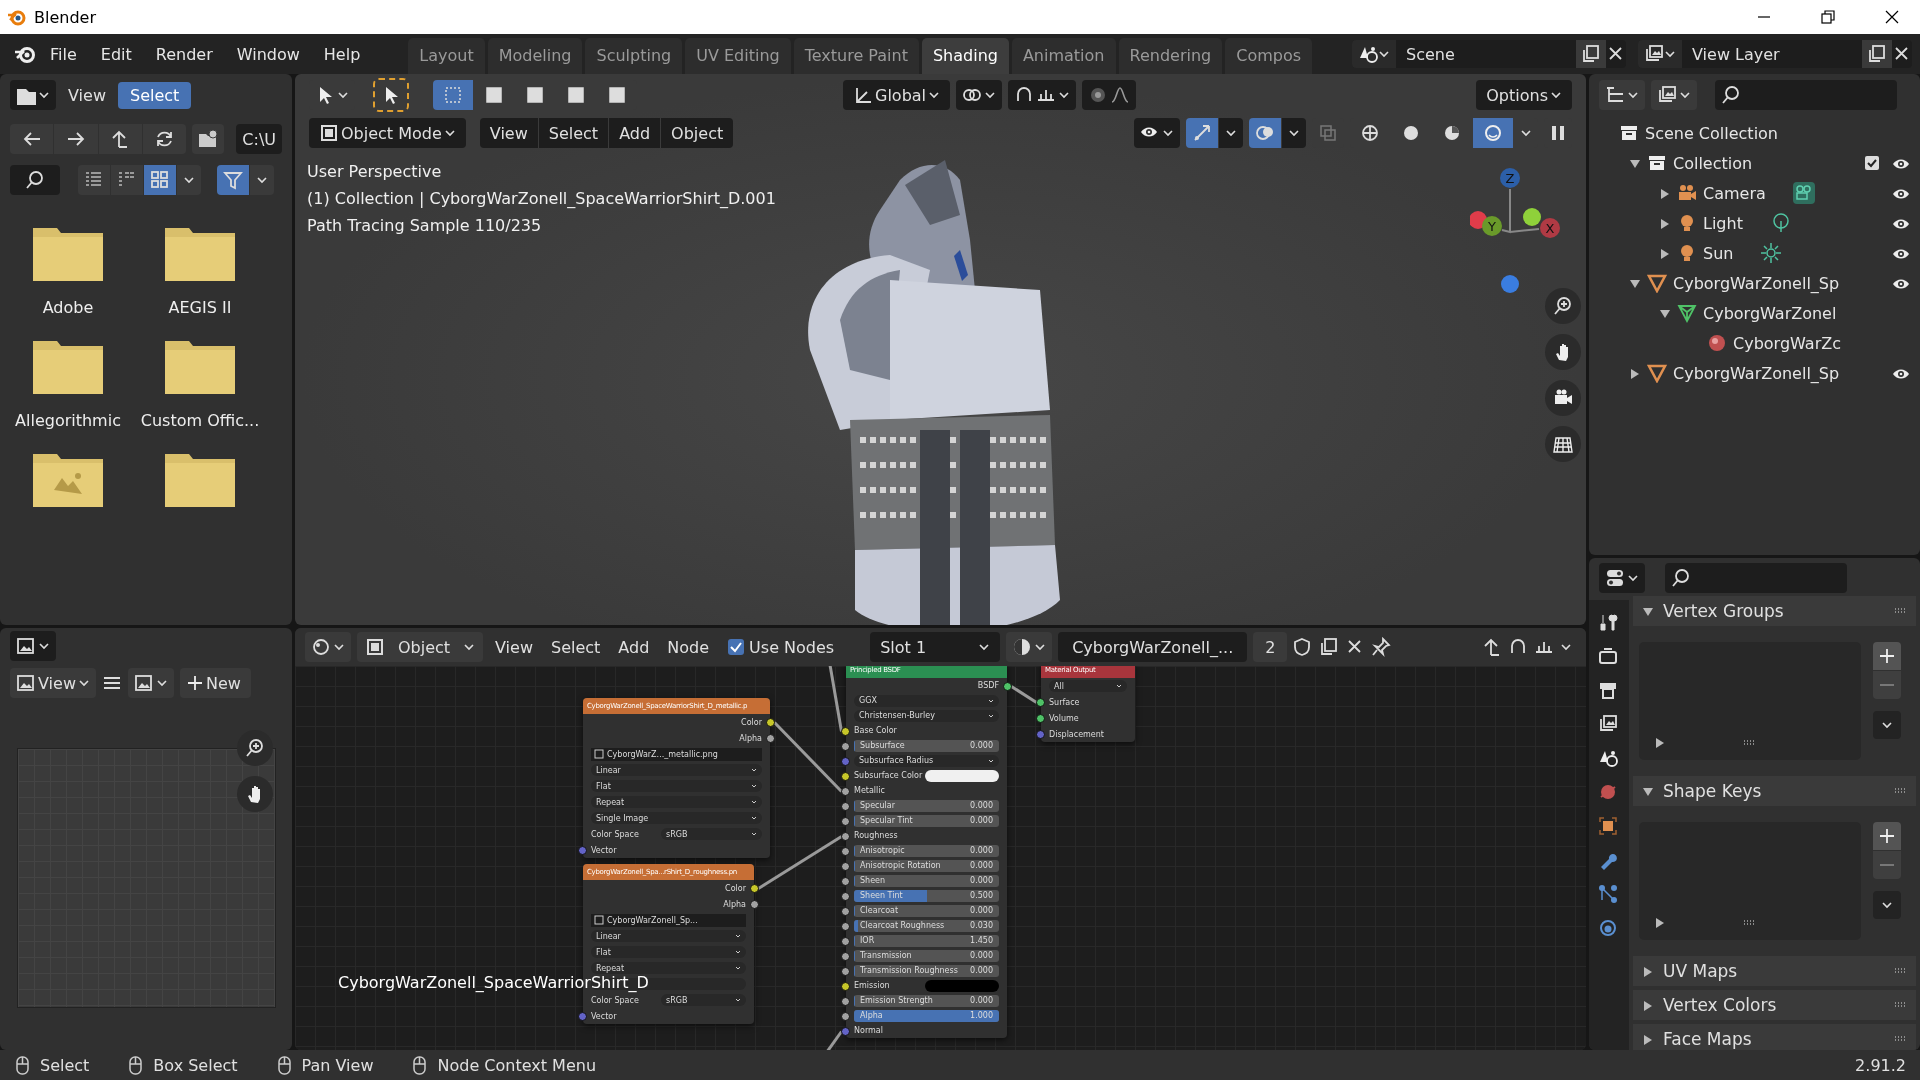 Image resolution: width=1920 pixels, height=1080 pixels. Describe the element at coordinates (1880, 1065) in the screenshot. I see `version-label: 2.91.2` at that location.